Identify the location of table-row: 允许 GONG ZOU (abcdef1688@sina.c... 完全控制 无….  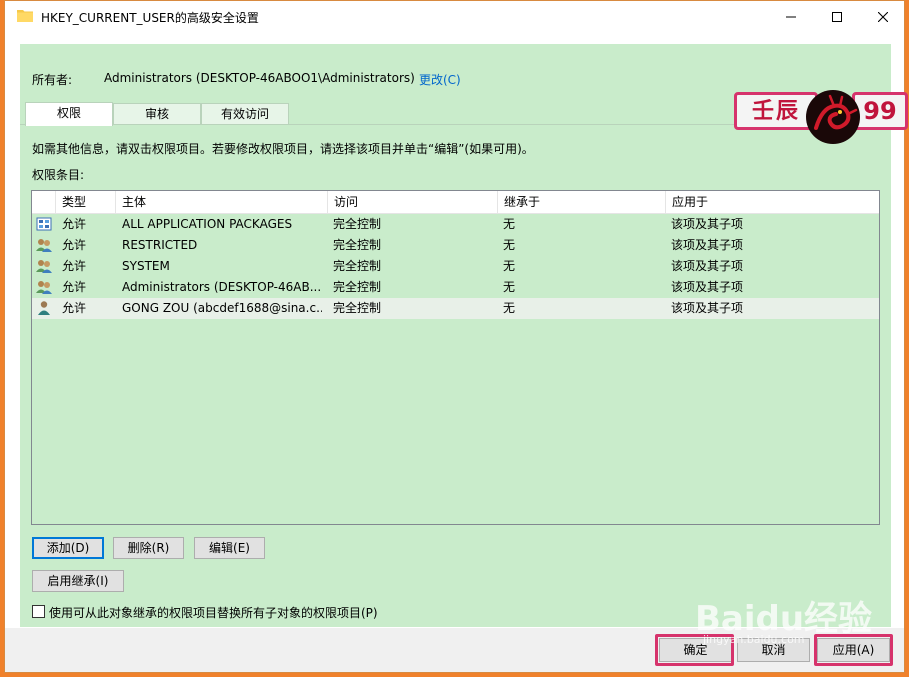
(455, 308).